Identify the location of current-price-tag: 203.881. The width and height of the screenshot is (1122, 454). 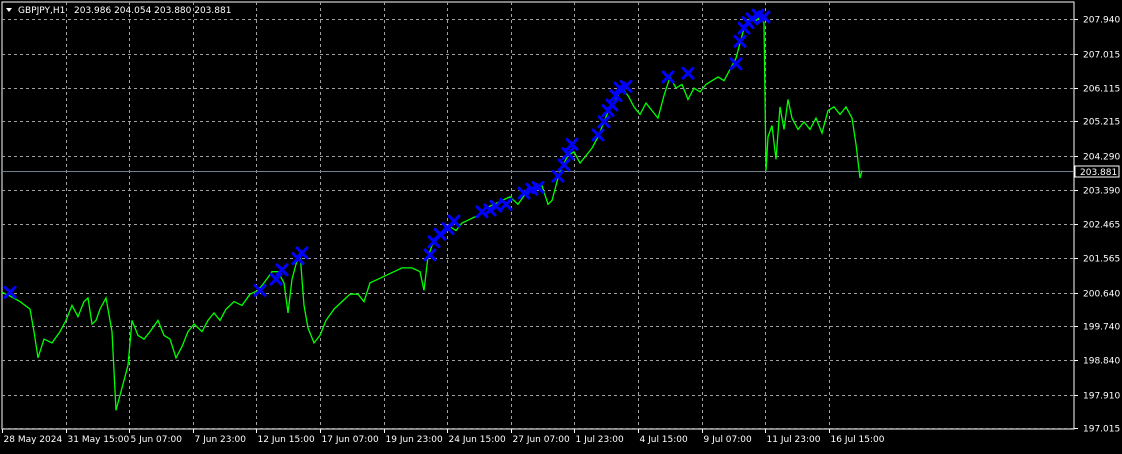
(1097, 171).